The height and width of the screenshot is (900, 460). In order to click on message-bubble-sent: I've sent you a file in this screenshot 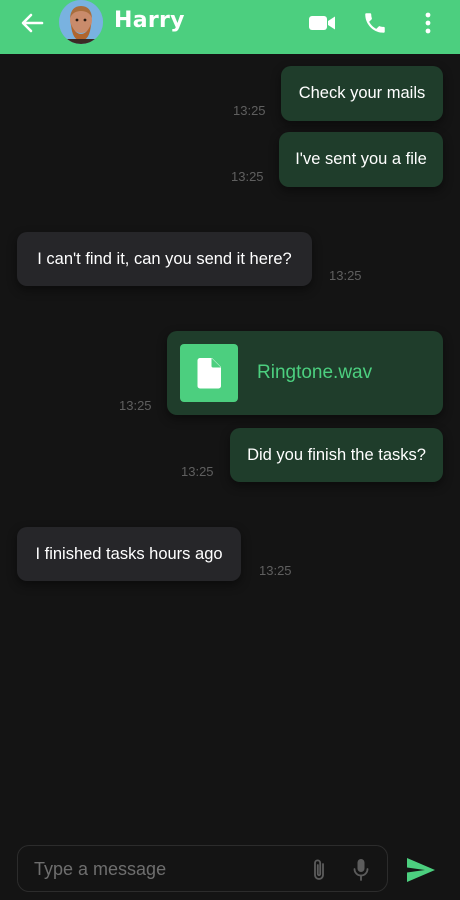, I will do `click(361, 159)`.